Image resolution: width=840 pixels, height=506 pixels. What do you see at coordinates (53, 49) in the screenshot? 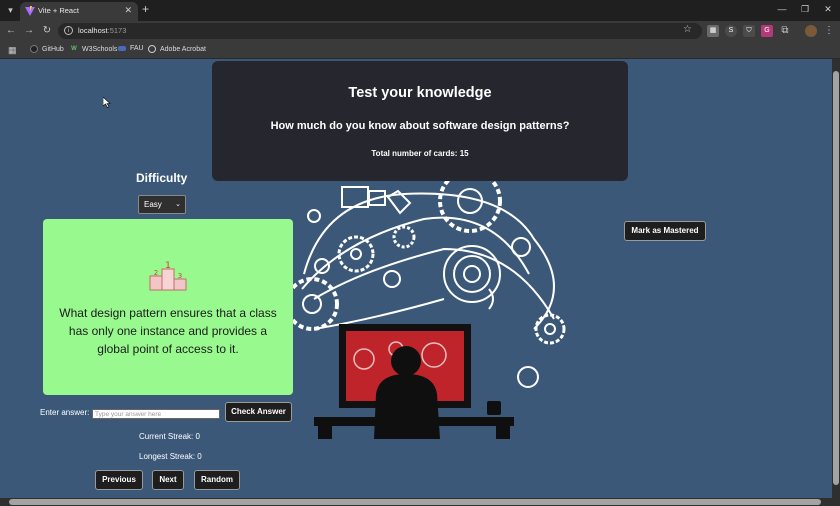
I see `bookmark-label: GitHub` at bounding box center [53, 49].